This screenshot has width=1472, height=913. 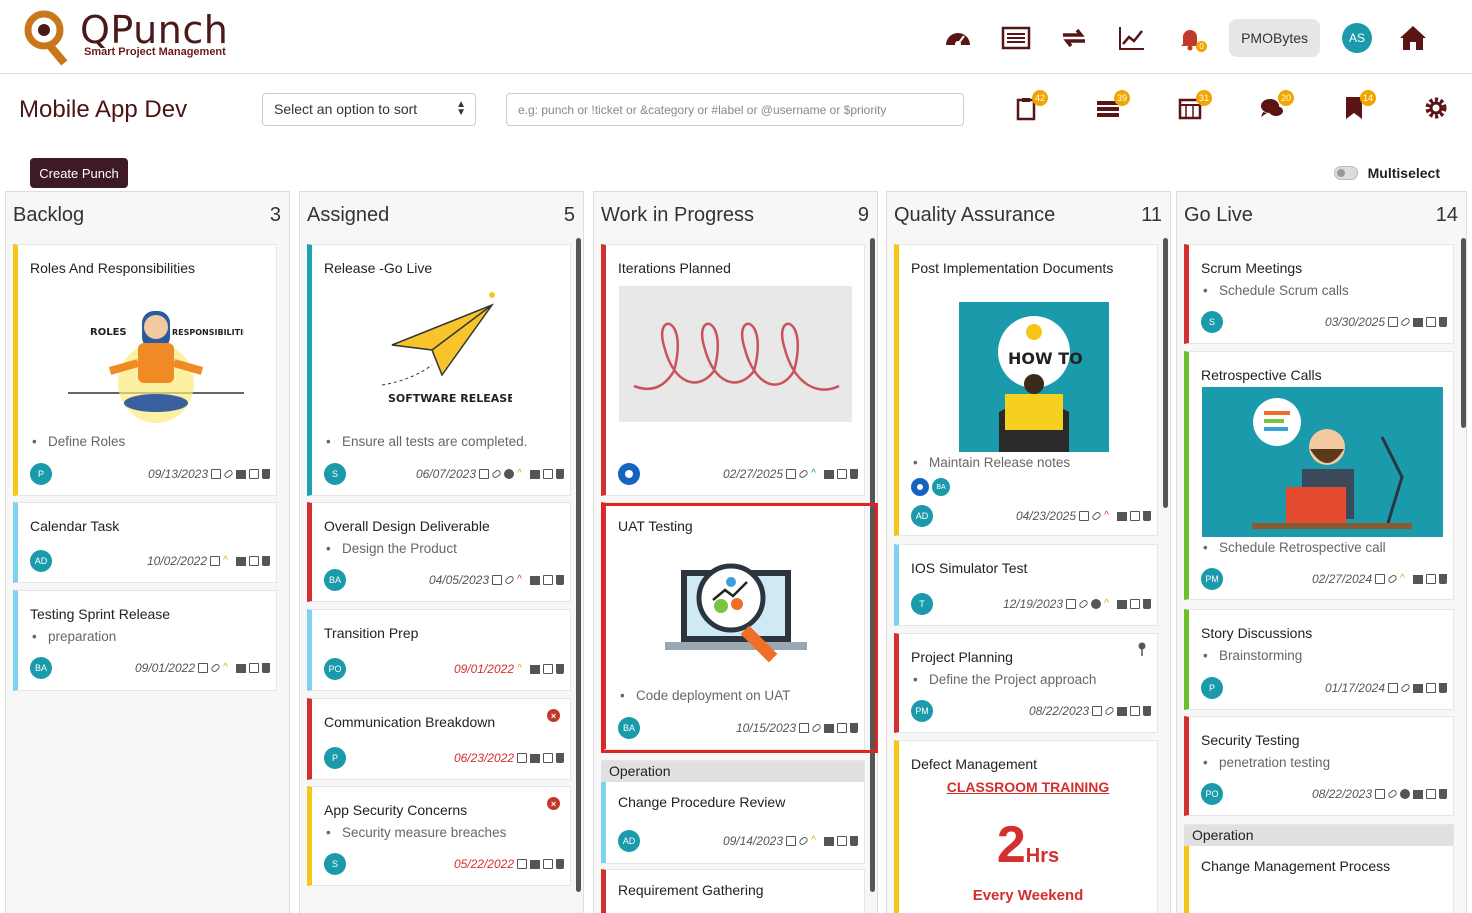 I want to click on analytics-icon, so click(x=1132, y=38).